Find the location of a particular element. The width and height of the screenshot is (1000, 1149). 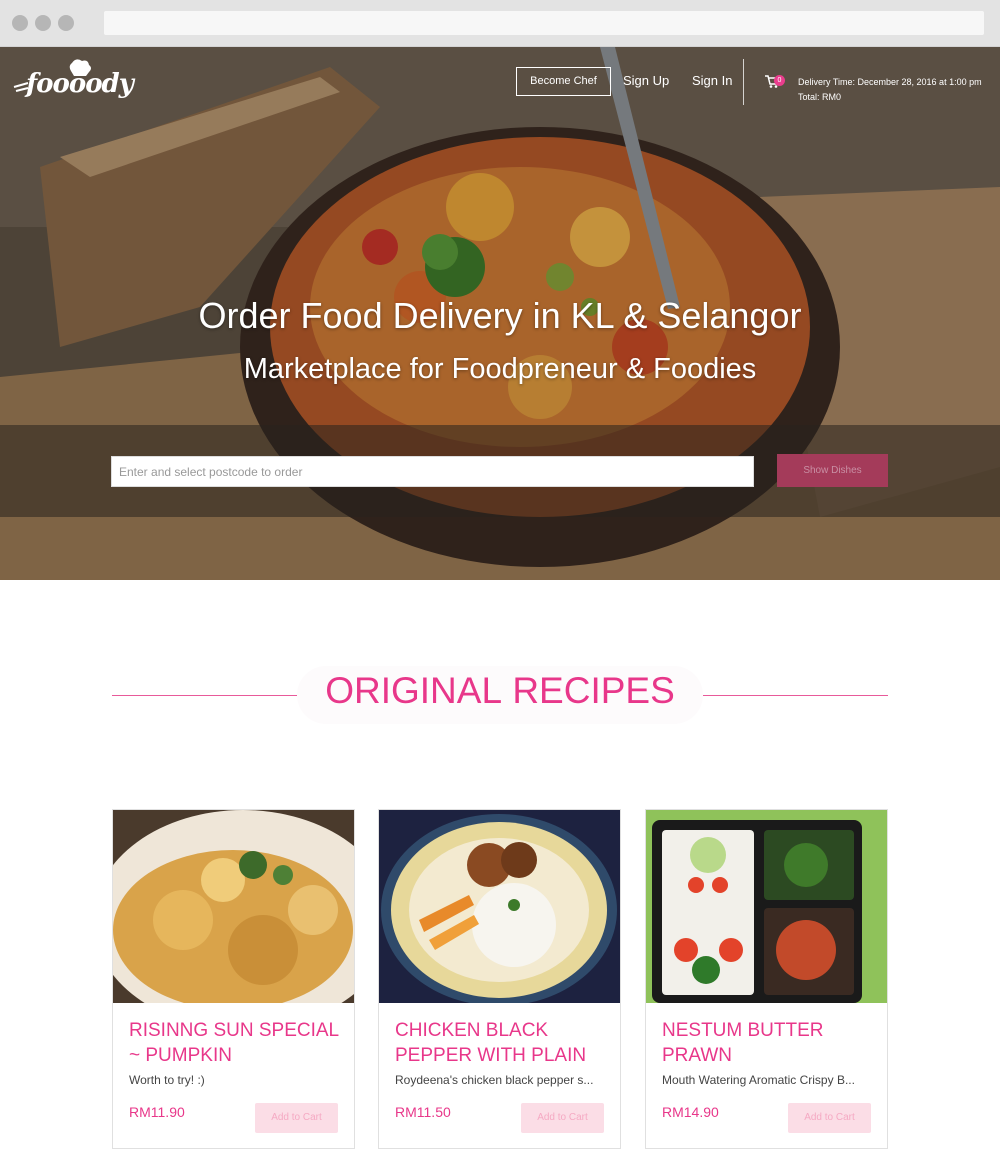

recipe-title: RISINNG SUN SPECIAL ~ PUMPKIN is located at coordinates (234, 1043).